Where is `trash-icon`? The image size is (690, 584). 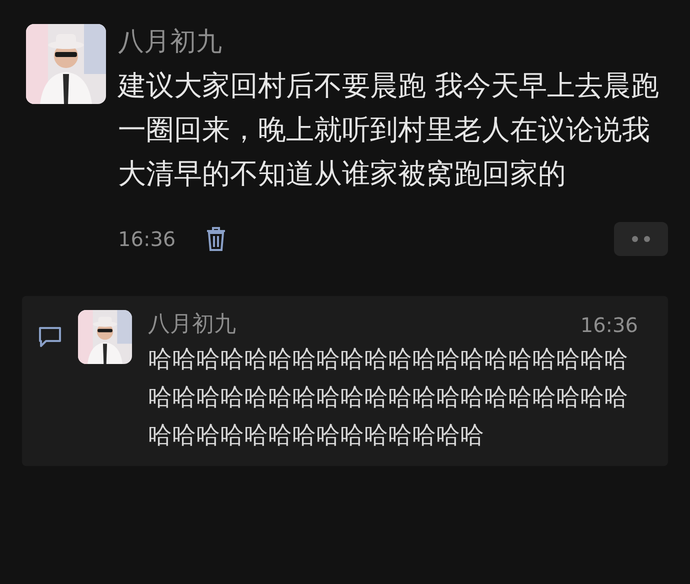 trash-icon is located at coordinates (216, 239).